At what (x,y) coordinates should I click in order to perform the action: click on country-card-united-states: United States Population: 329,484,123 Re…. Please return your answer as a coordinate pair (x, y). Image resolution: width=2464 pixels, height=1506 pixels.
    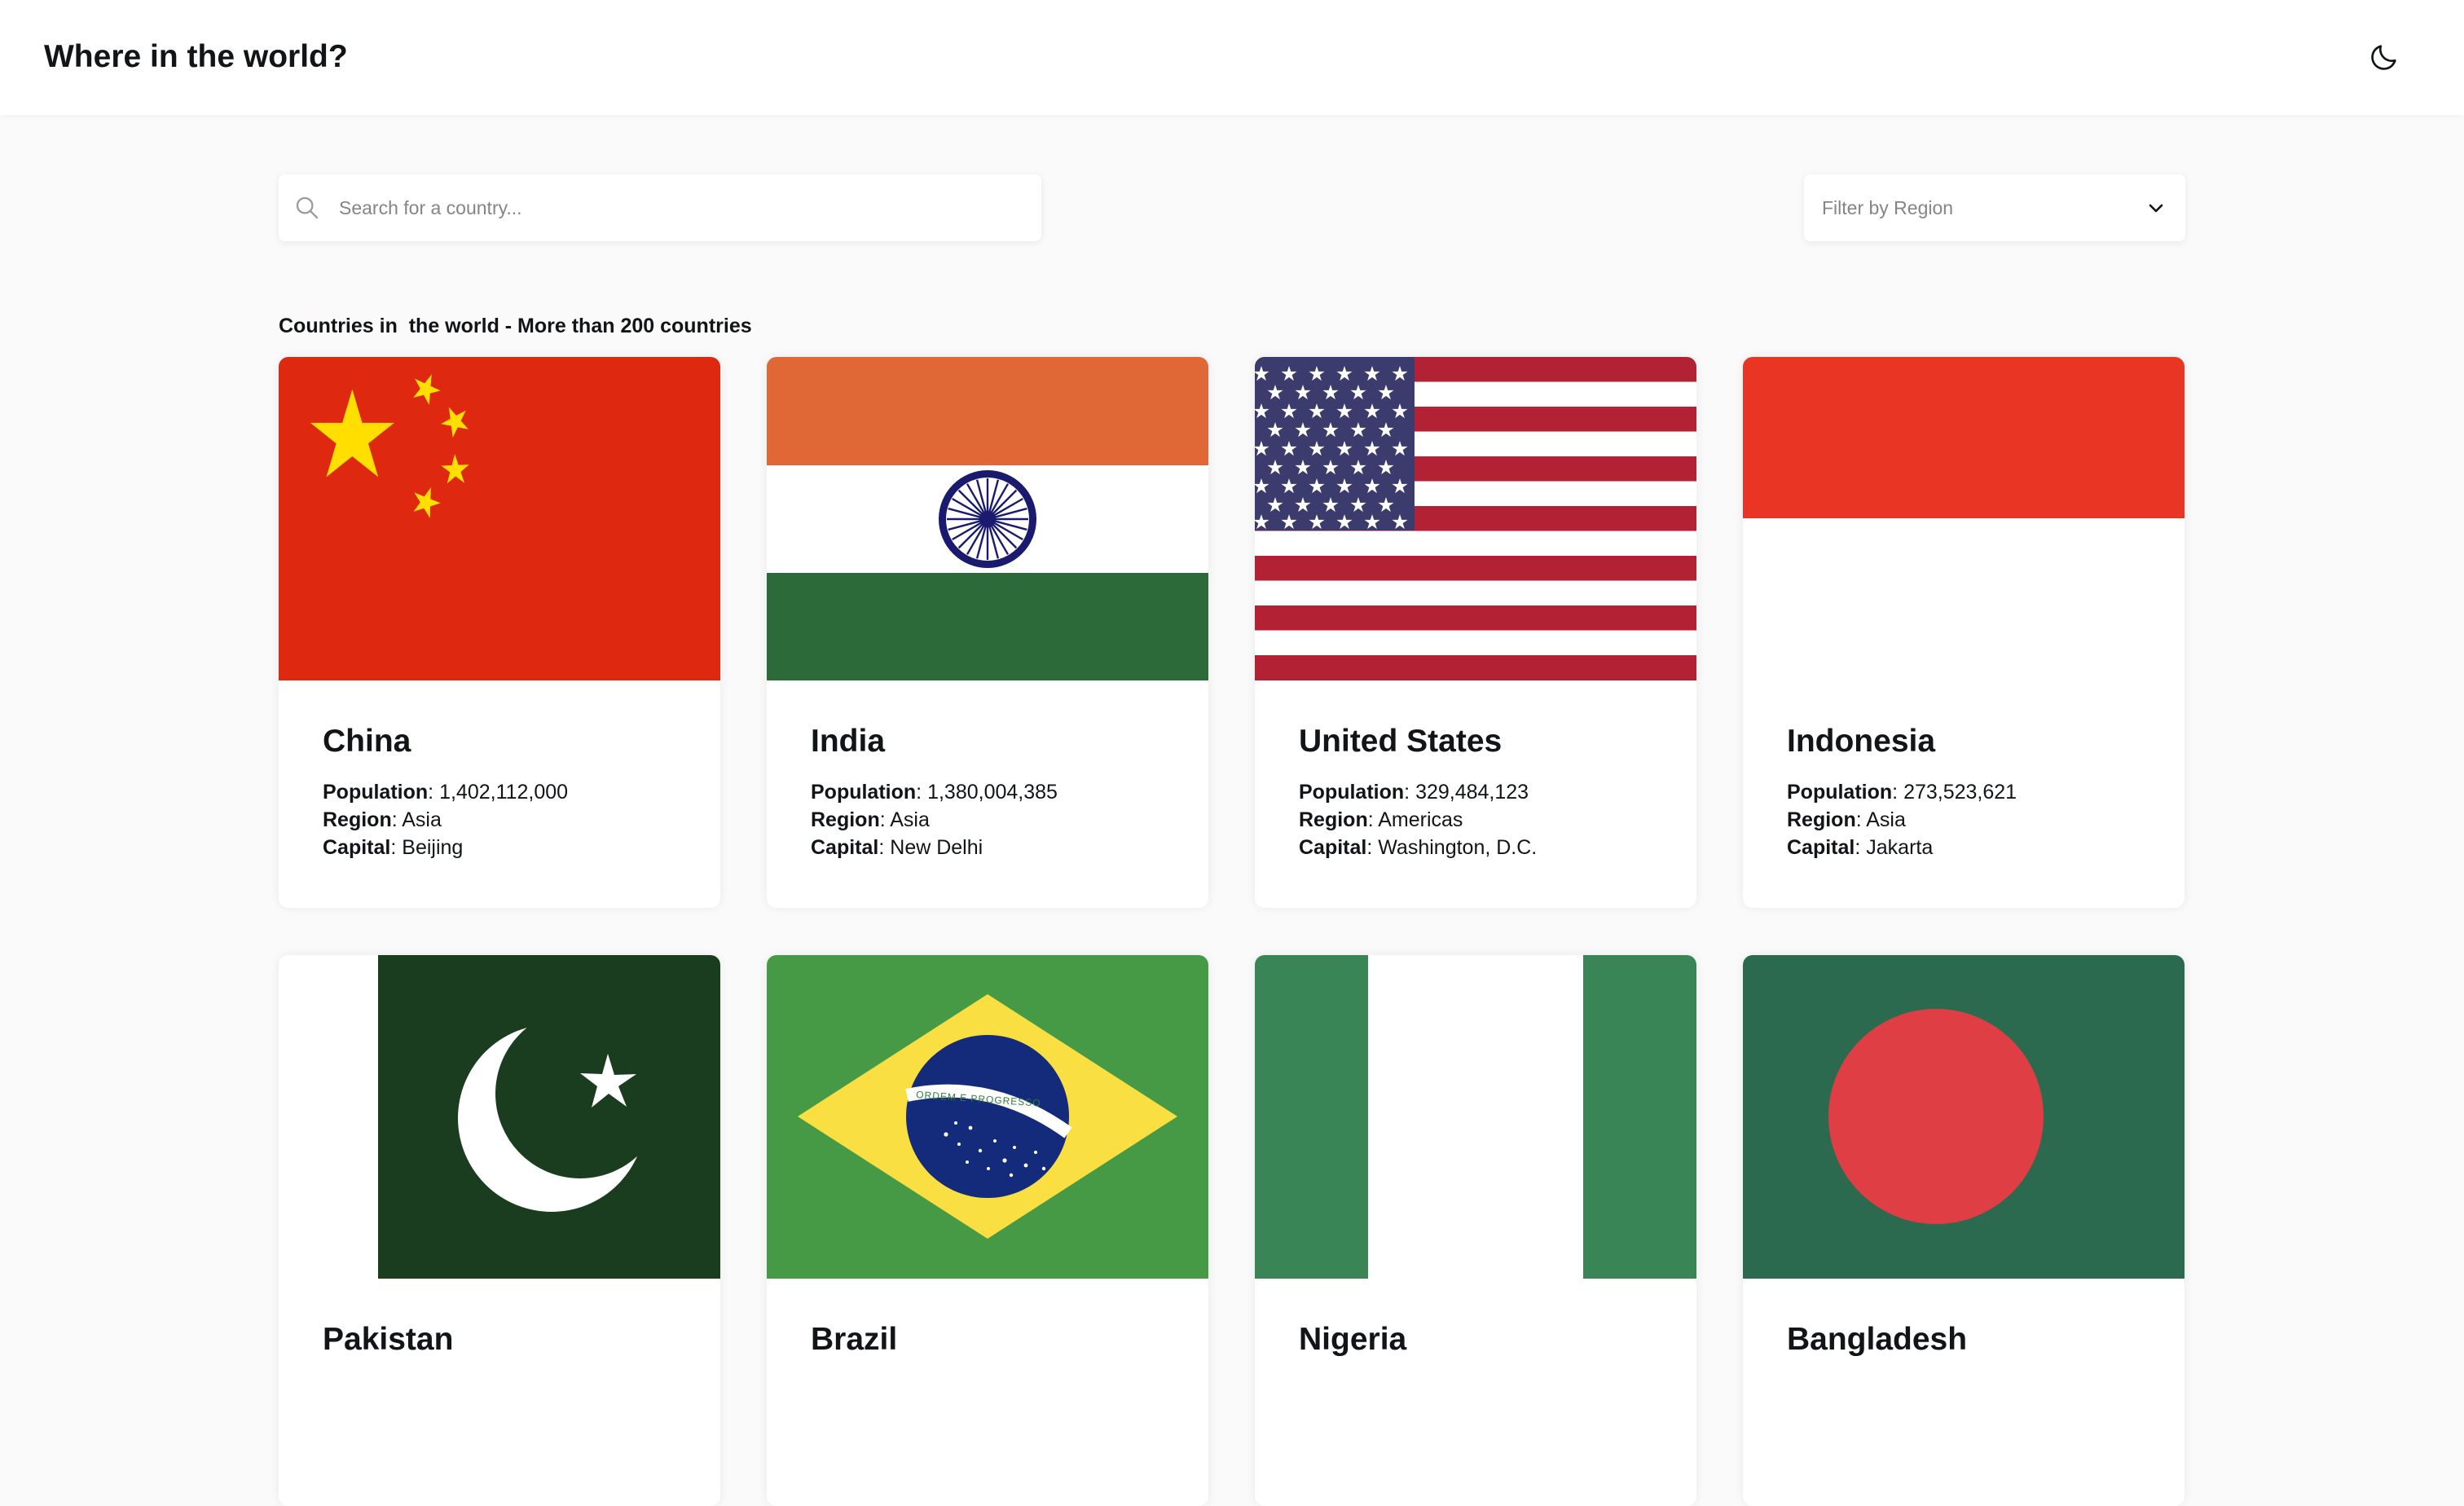
    Looking at the image, I should click on (1475, 633).